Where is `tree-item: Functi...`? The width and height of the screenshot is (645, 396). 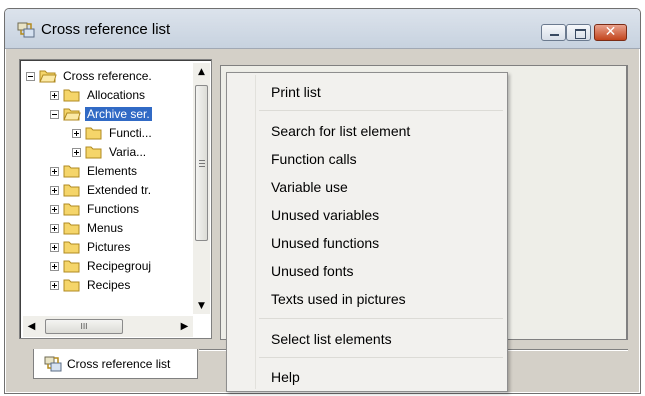 tree-item: Functi... is located at coordinates (113, 133).